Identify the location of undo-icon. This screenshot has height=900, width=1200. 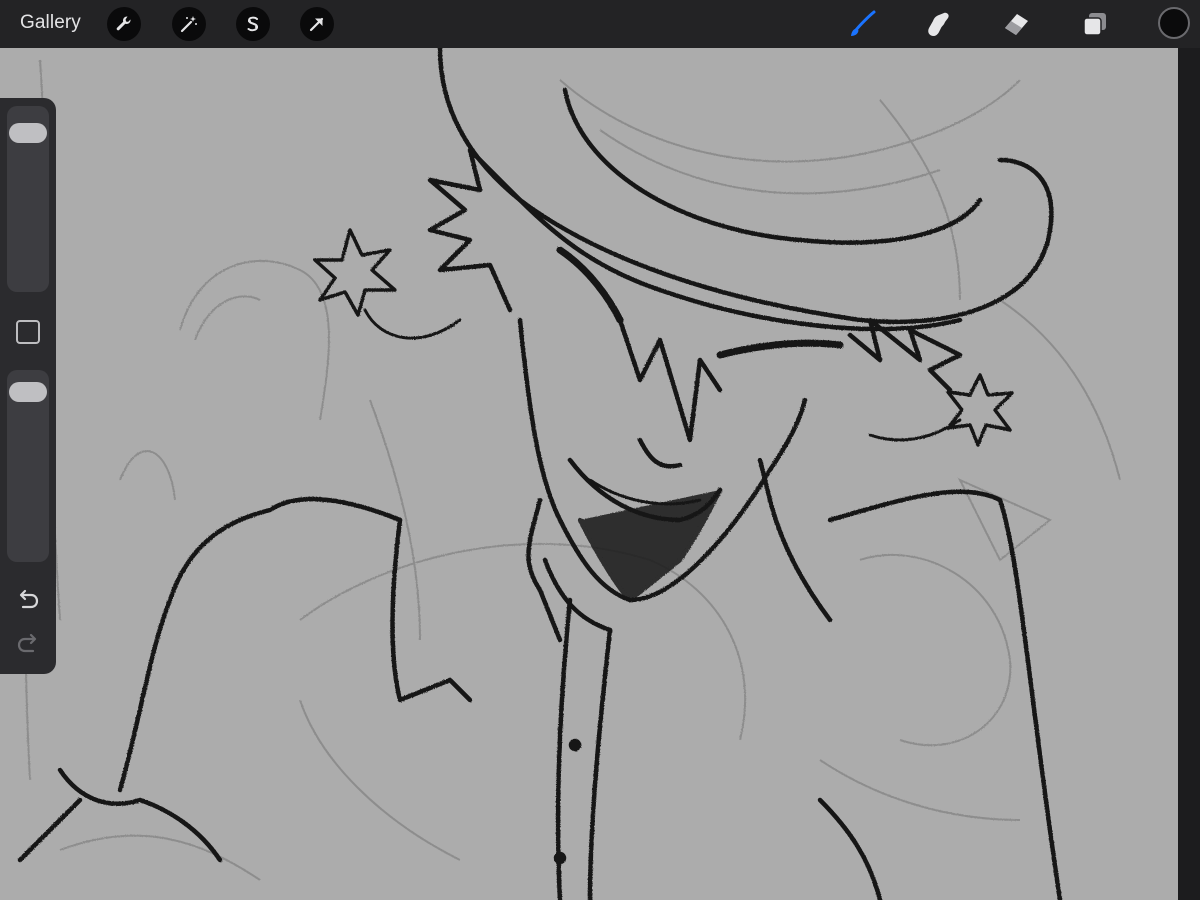
(29, 599).